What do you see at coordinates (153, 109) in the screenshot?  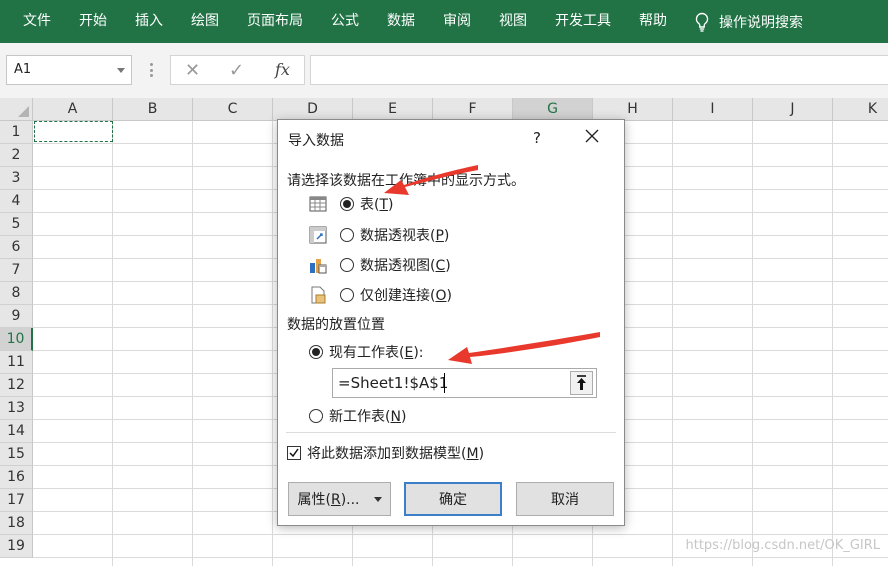 I see `column-header-b: B` at bounding box center [153, 109].